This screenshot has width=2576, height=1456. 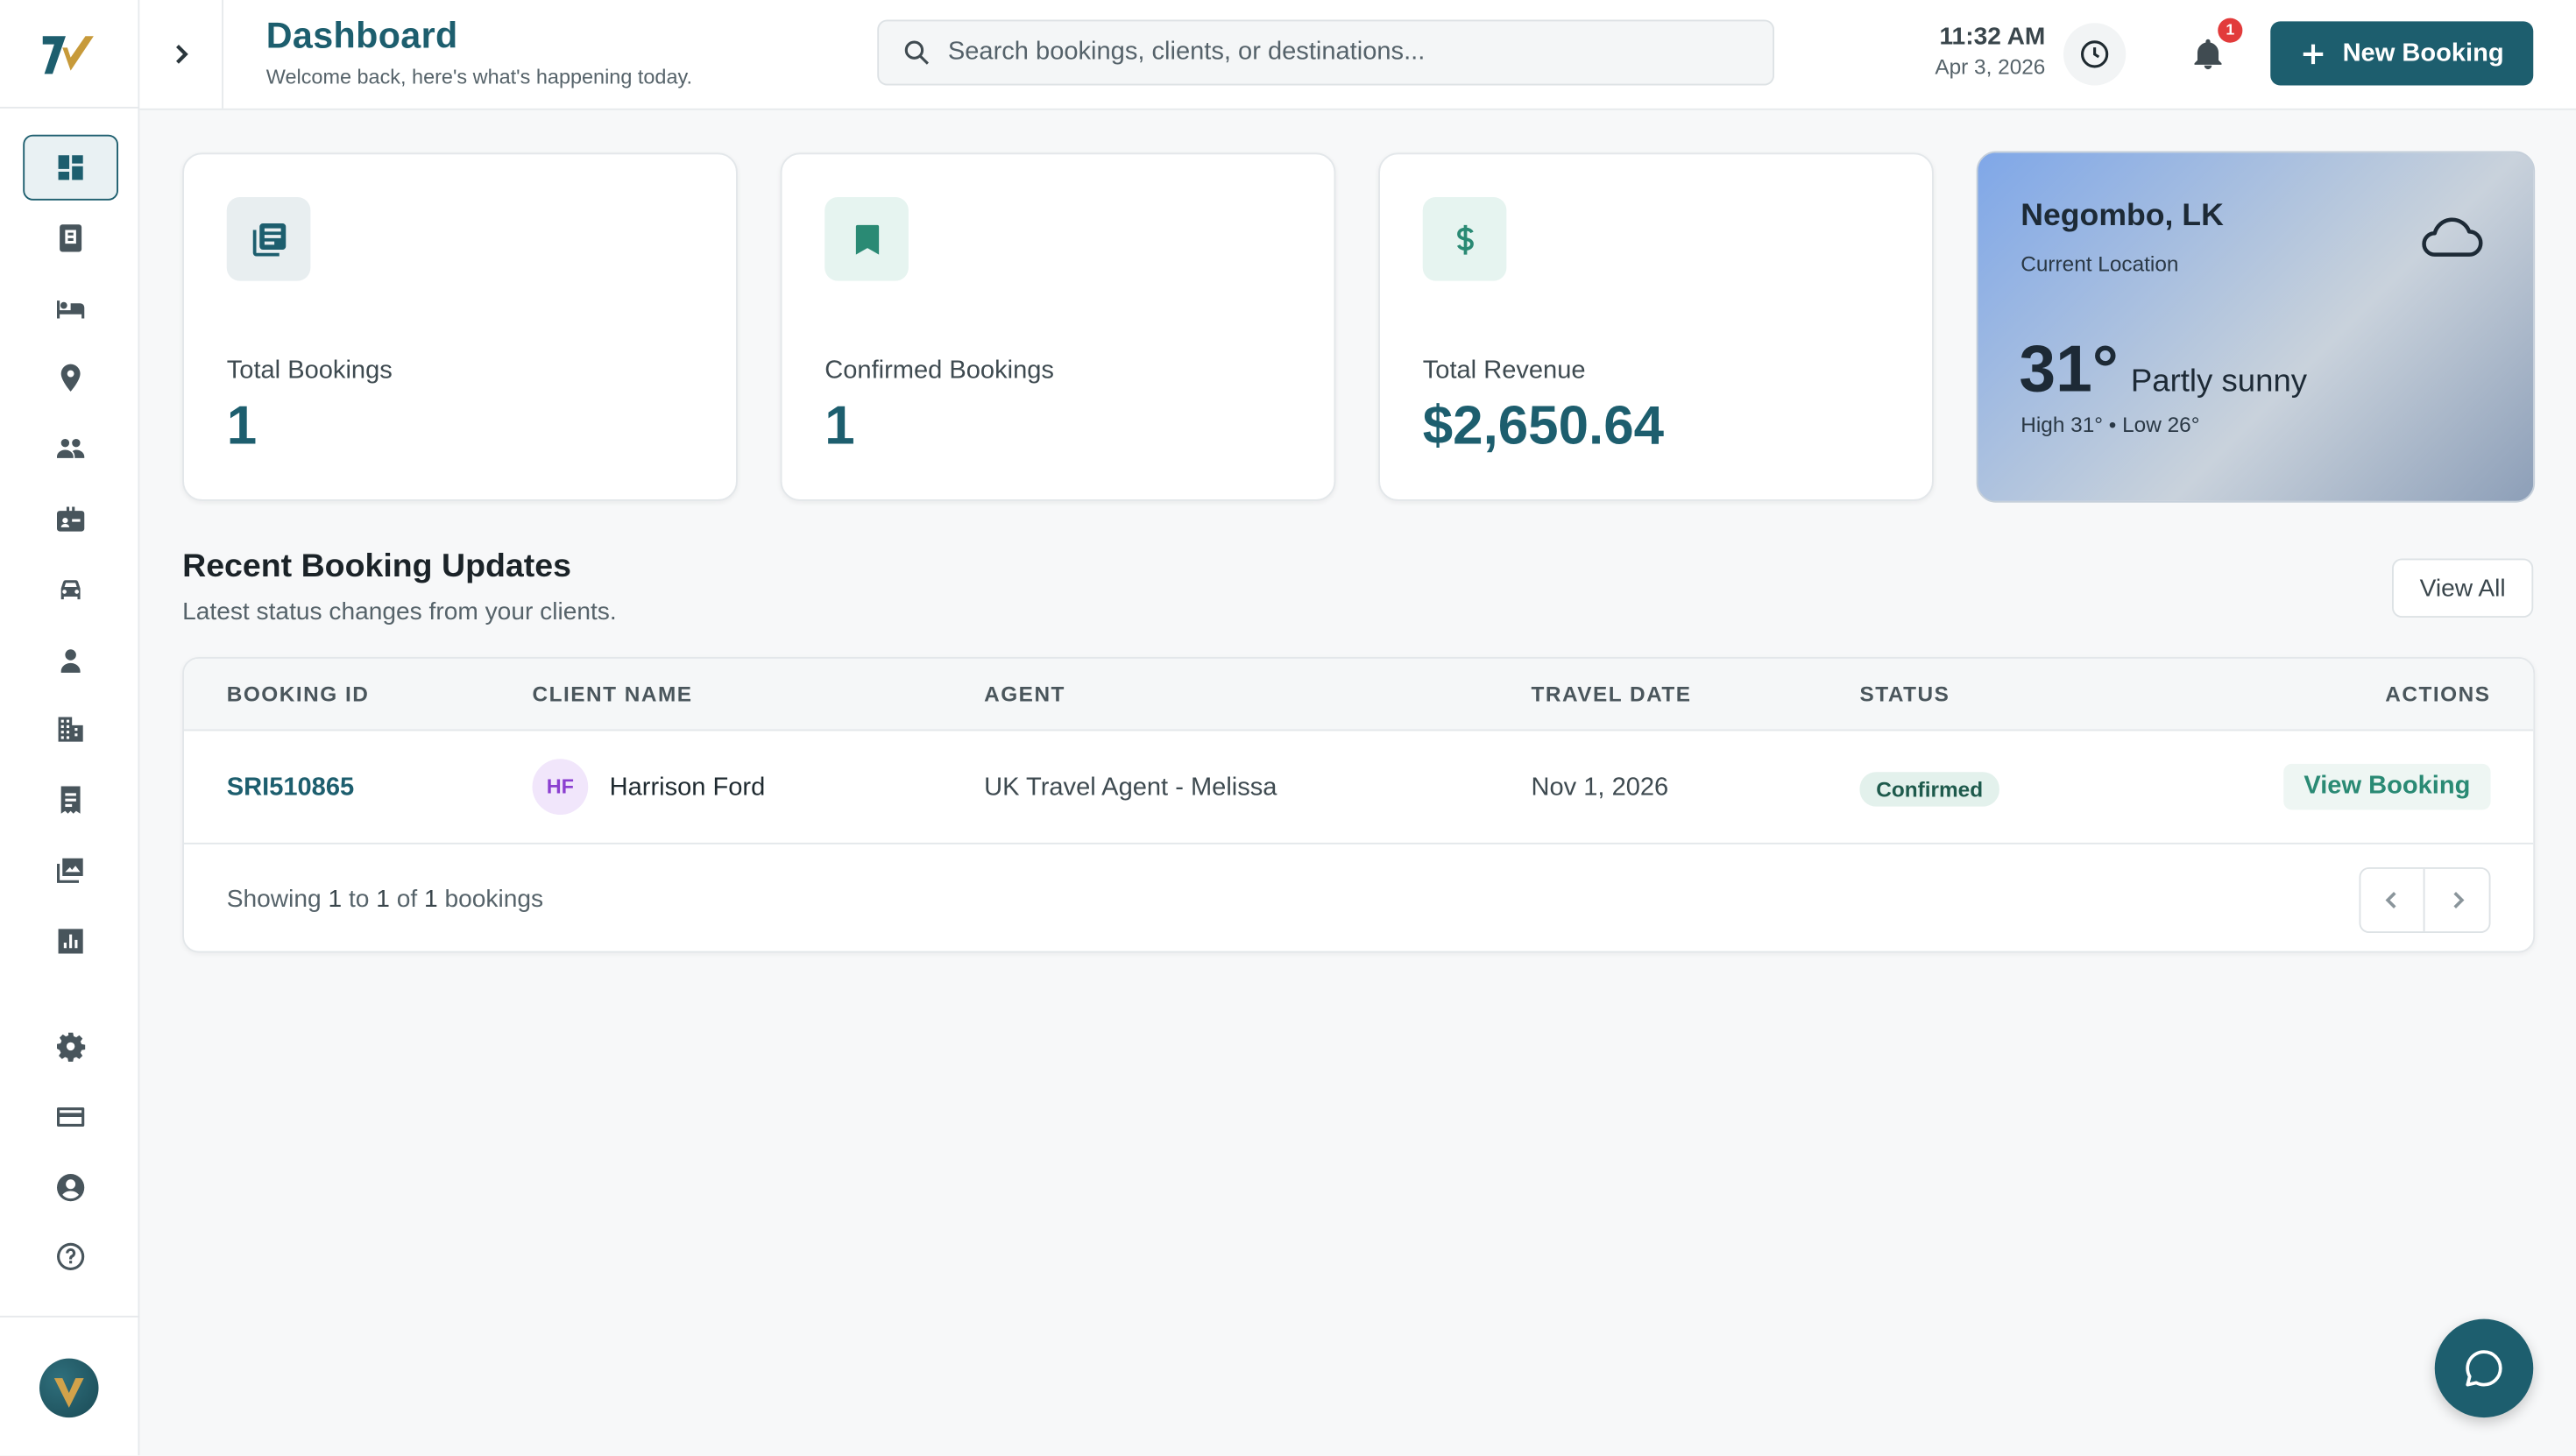 What do you see at coordinates (298, 695) in the screenshot?
I see `column-header-booking-id: BOOKING ID` at bounding box center [298, 695].